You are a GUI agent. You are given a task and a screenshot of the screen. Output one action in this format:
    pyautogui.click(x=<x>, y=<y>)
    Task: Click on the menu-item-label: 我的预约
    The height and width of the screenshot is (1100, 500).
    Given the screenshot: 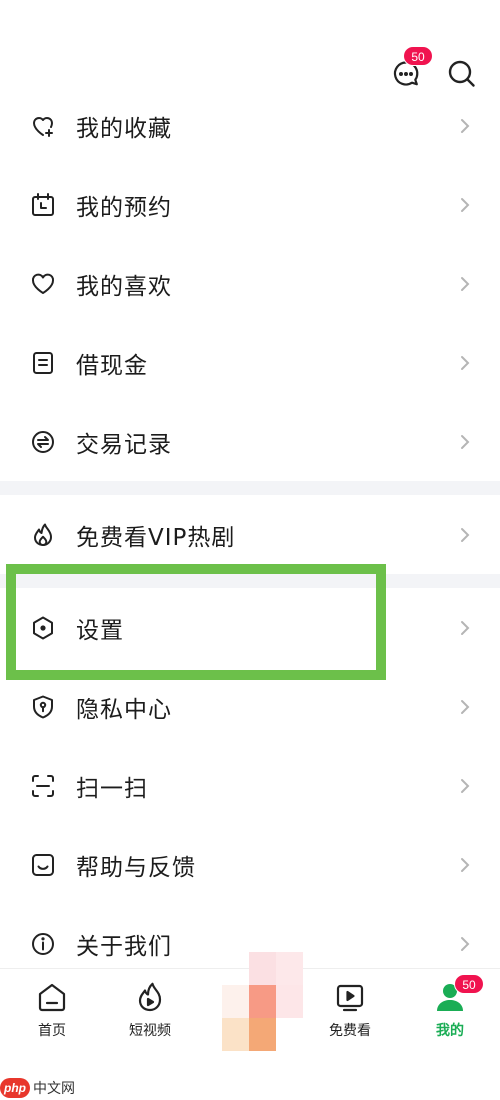 What is the action you would take?
    pyautogui.click(x=124, y=207)
    